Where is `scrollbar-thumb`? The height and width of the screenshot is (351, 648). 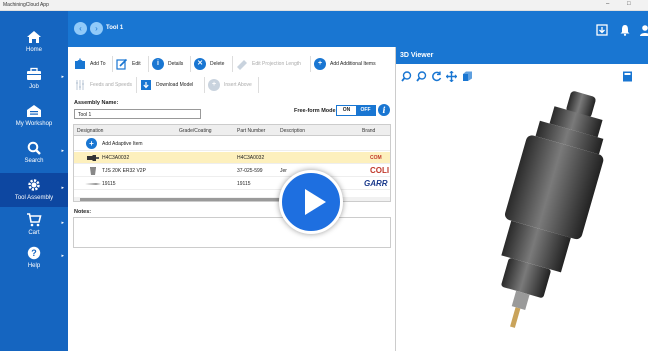 scrollbar-thumb is located at coordinates (180, 199).